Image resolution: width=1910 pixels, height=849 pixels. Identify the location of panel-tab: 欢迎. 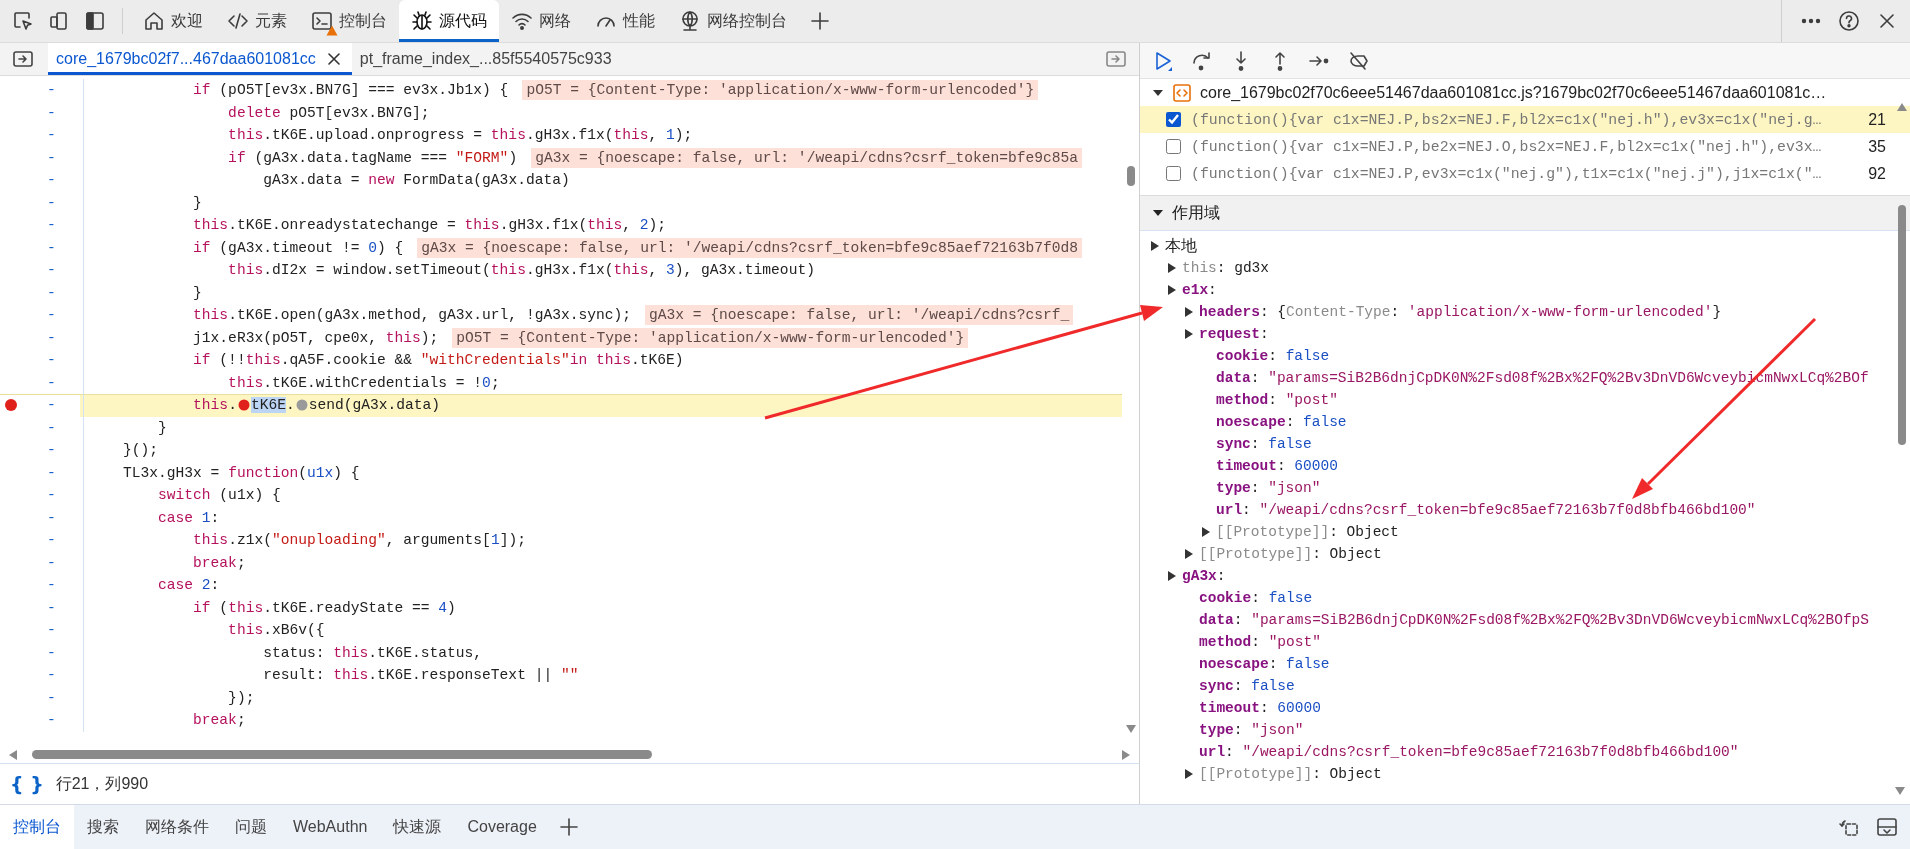
(173, 21).